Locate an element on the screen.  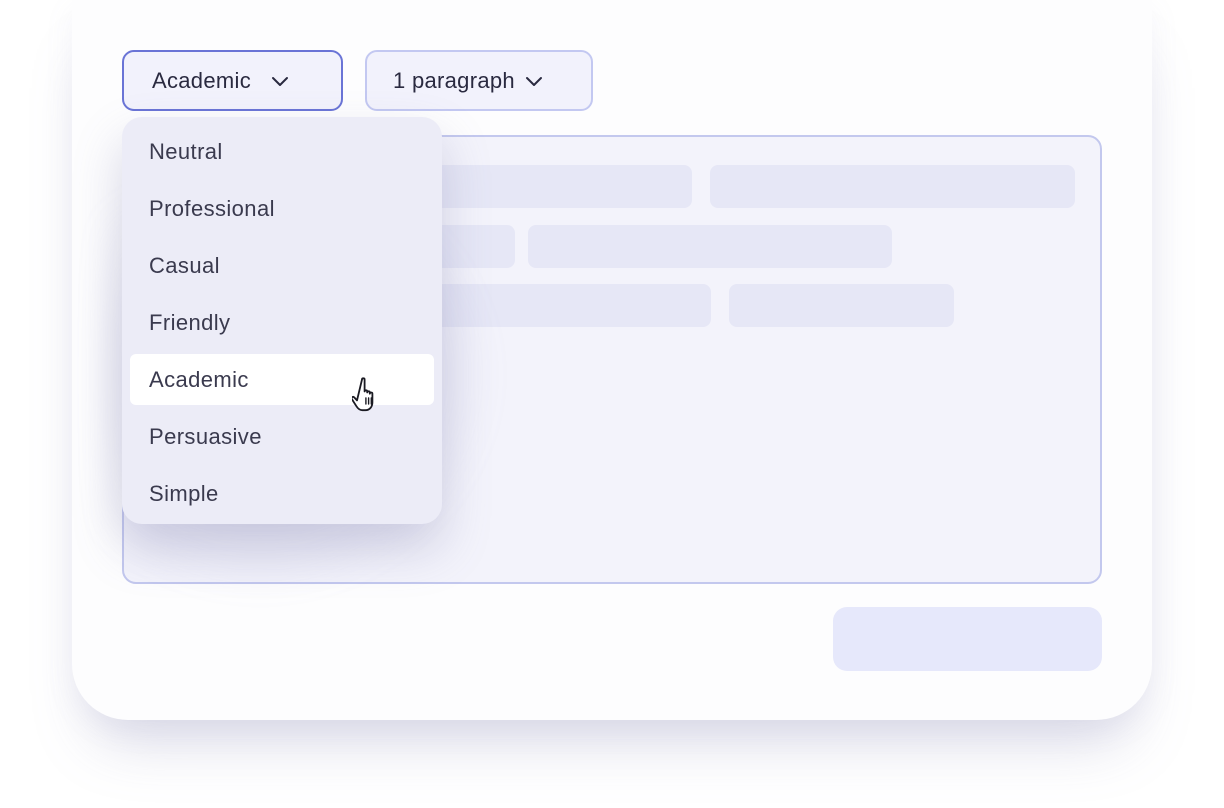
menu-item-professional: Professional is located at coordinates (282, 208).